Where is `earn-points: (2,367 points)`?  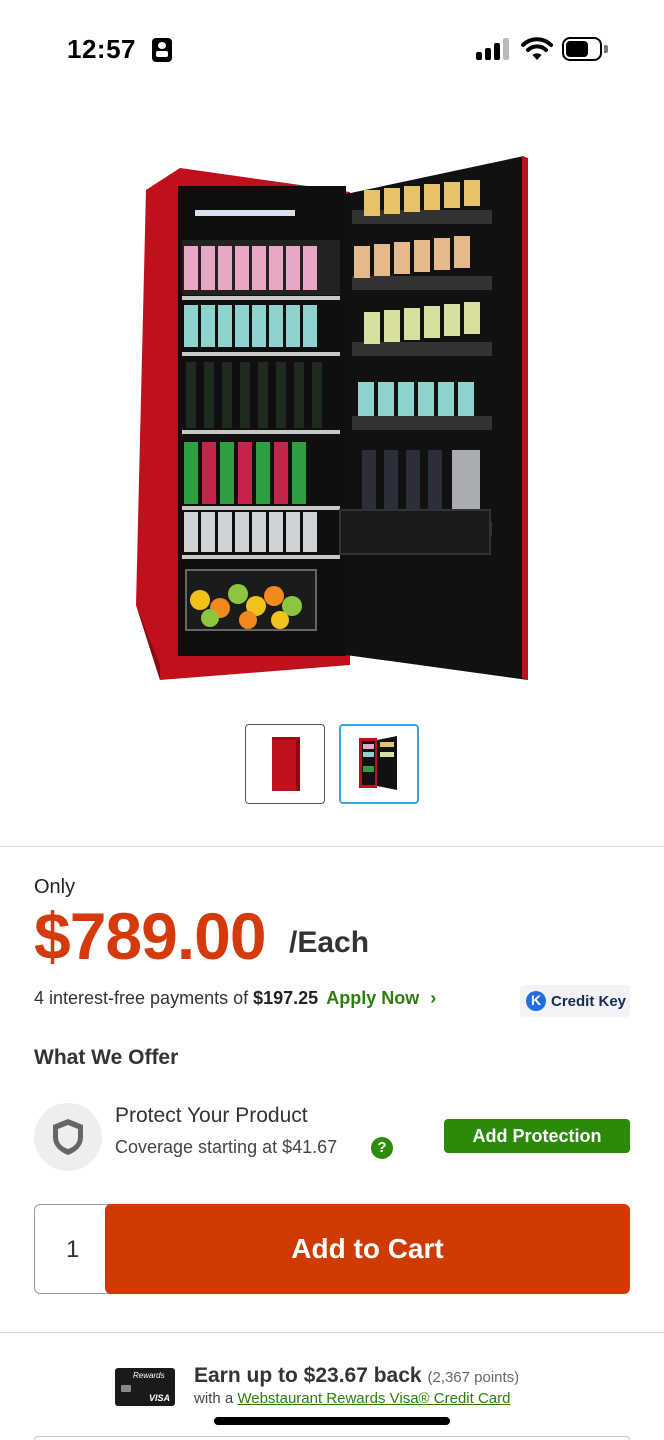
earn-points: (2,367 points) is located at coordinates (473, 1377).